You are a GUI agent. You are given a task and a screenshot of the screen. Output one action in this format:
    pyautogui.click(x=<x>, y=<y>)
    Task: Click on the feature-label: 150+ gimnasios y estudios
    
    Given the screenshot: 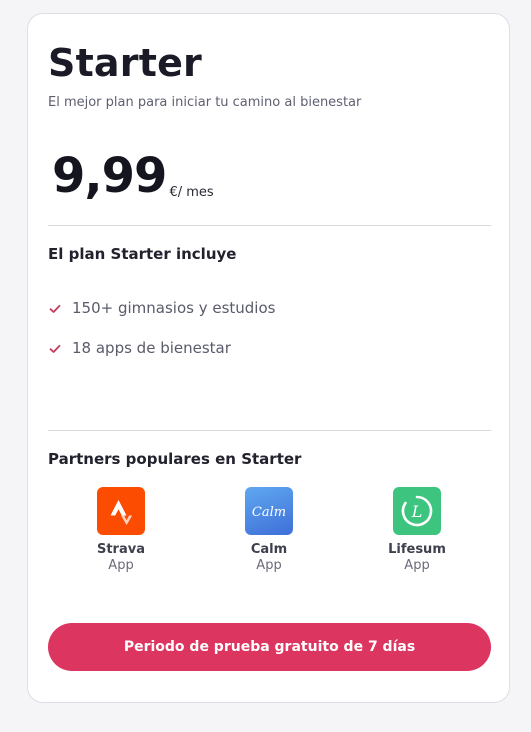 What is the action you would take?
    pyautogui.click(x=174, y=308)
    